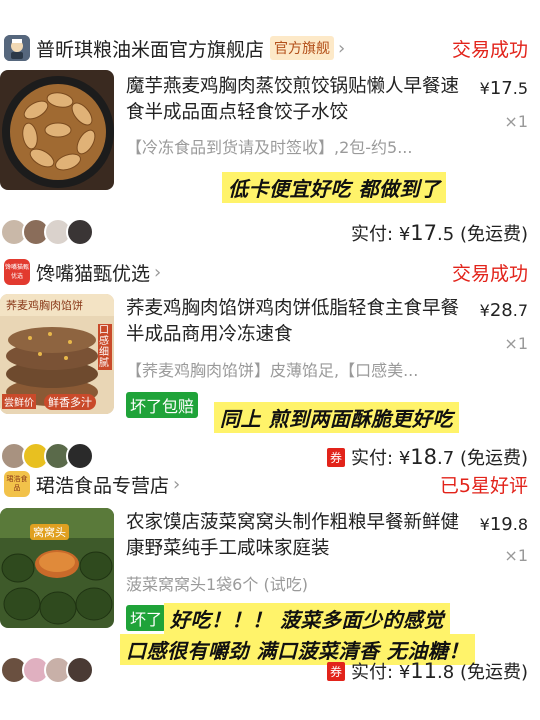  Describe the element at coordinates (336, 417) in the screenshot. I see `review-overlay-text: 同上 煎到两面酥脆更好吃` at that location.